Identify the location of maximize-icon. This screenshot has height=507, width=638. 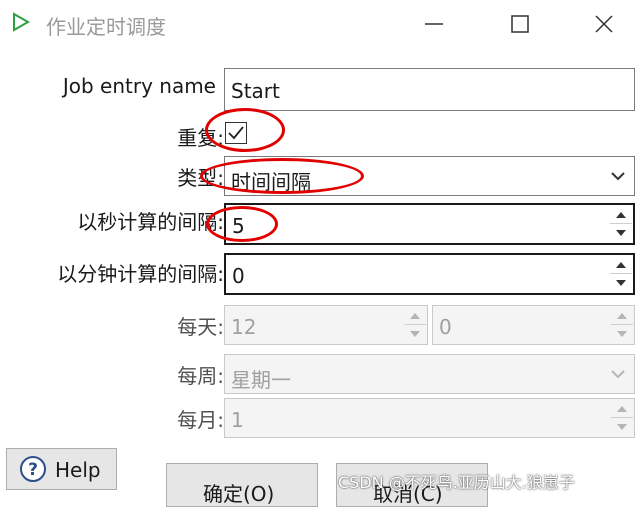
(520, 24).